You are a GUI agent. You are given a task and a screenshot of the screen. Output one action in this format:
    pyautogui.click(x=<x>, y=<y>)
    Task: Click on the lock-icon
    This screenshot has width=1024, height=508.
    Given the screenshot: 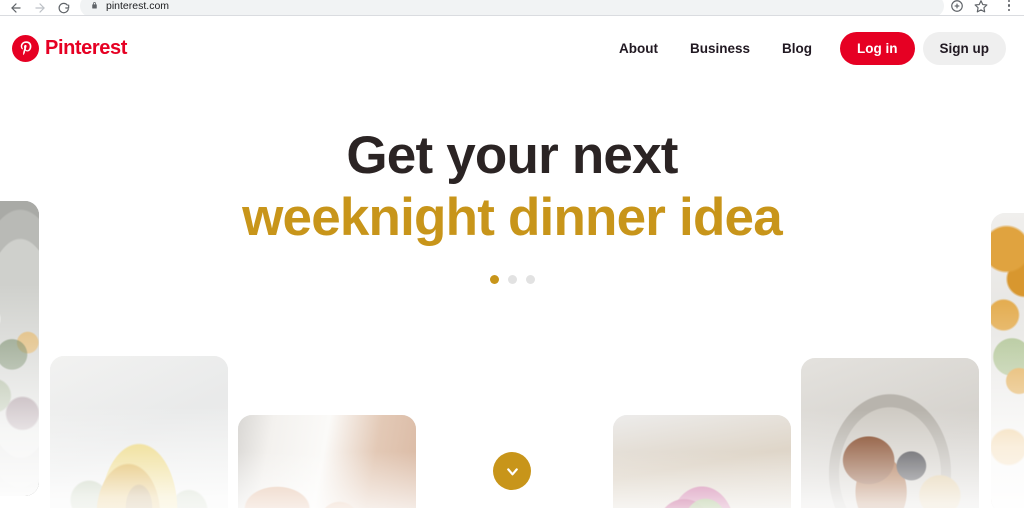 What is the action you would take?
    pyautogui.click(x=94, y=5)
    